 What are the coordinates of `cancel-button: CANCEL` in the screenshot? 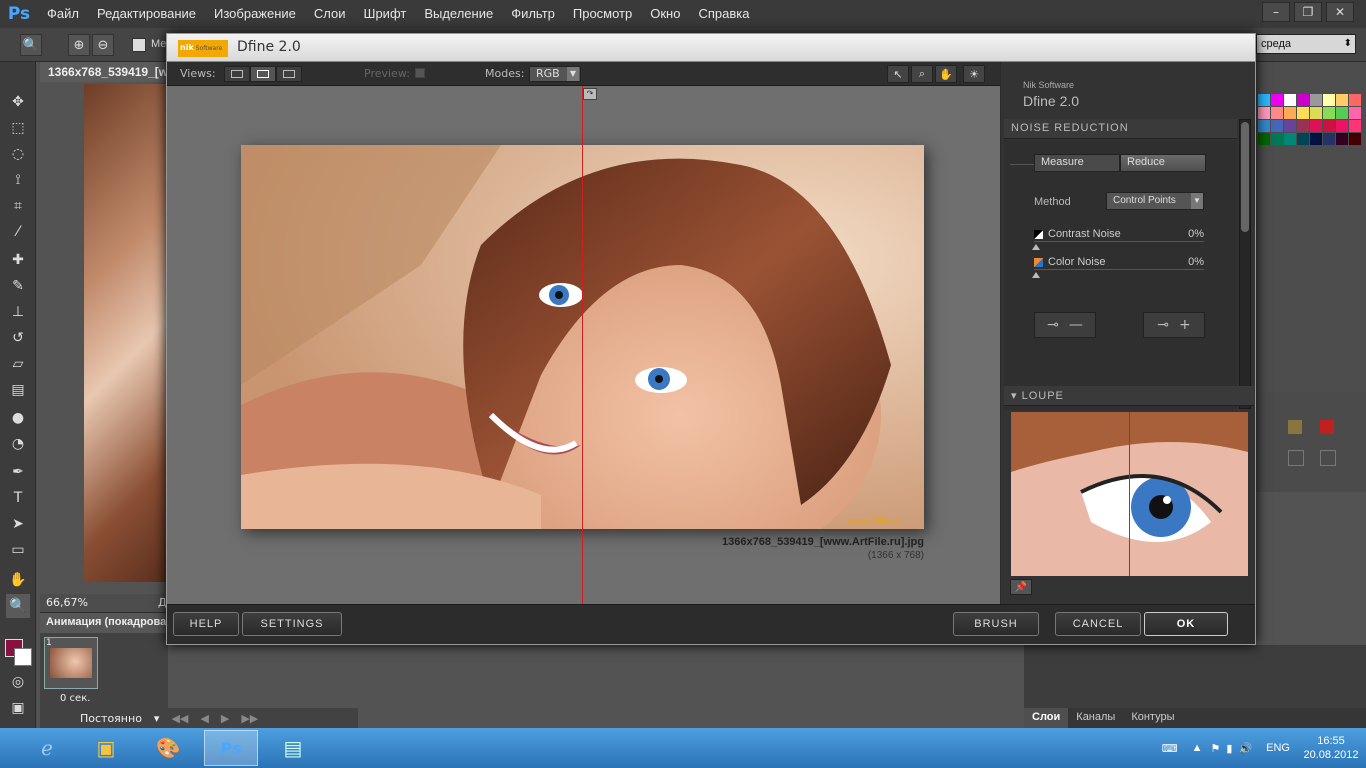 It's located at (1098, 624).